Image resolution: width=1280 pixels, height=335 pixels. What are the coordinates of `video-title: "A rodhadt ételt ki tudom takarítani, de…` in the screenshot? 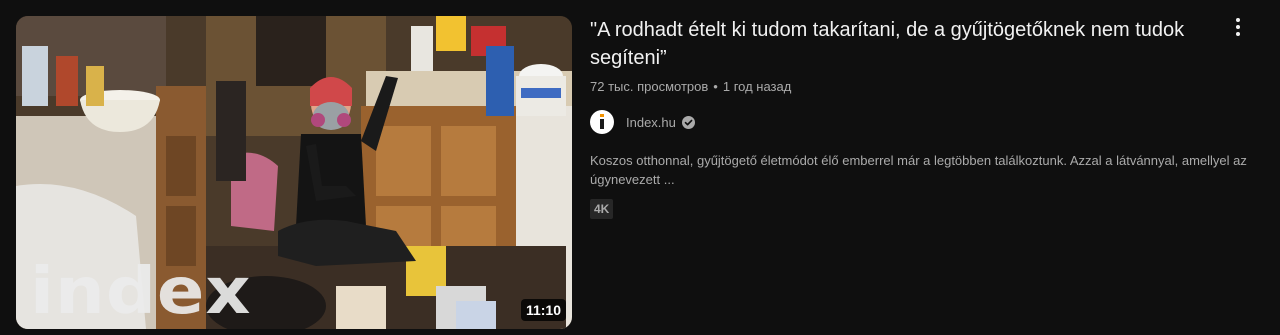 It's located at (905, 44).